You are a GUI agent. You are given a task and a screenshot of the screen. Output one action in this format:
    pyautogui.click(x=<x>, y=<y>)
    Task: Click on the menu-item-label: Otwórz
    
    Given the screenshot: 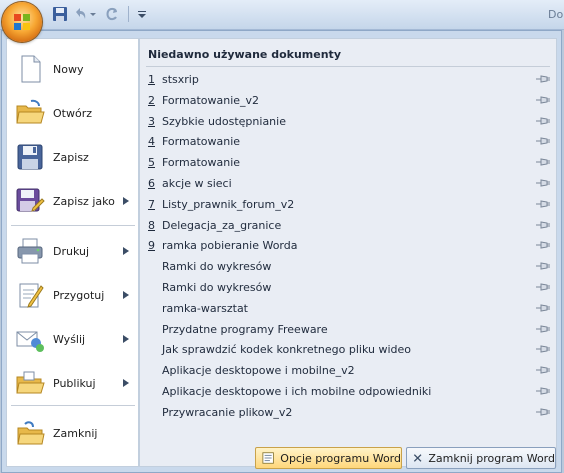 What is the action you would take?
    pyautogui.click(x=72, y=113)
    